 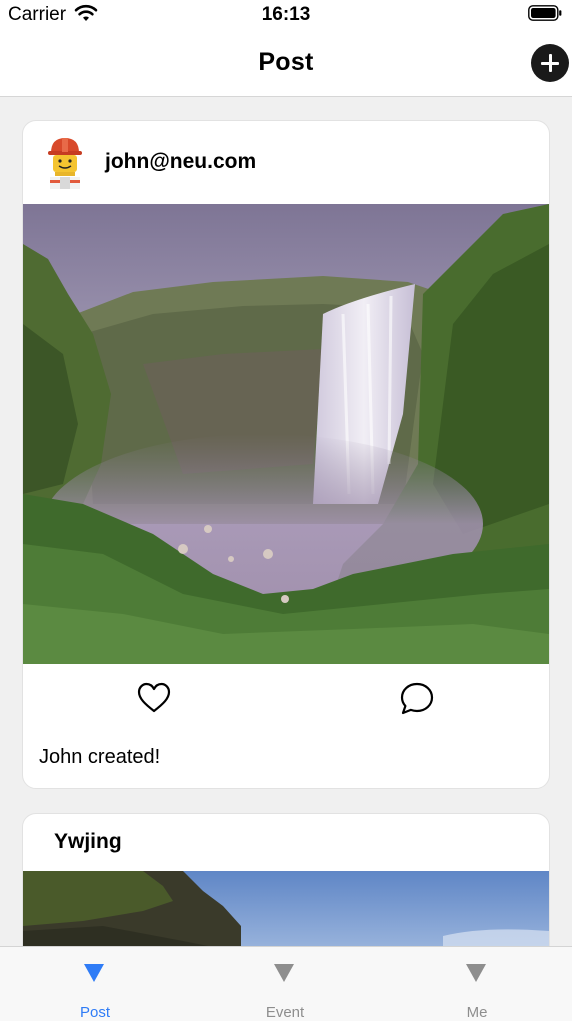 I want to click on status-time: 16:13, so click(x=286, y=14).